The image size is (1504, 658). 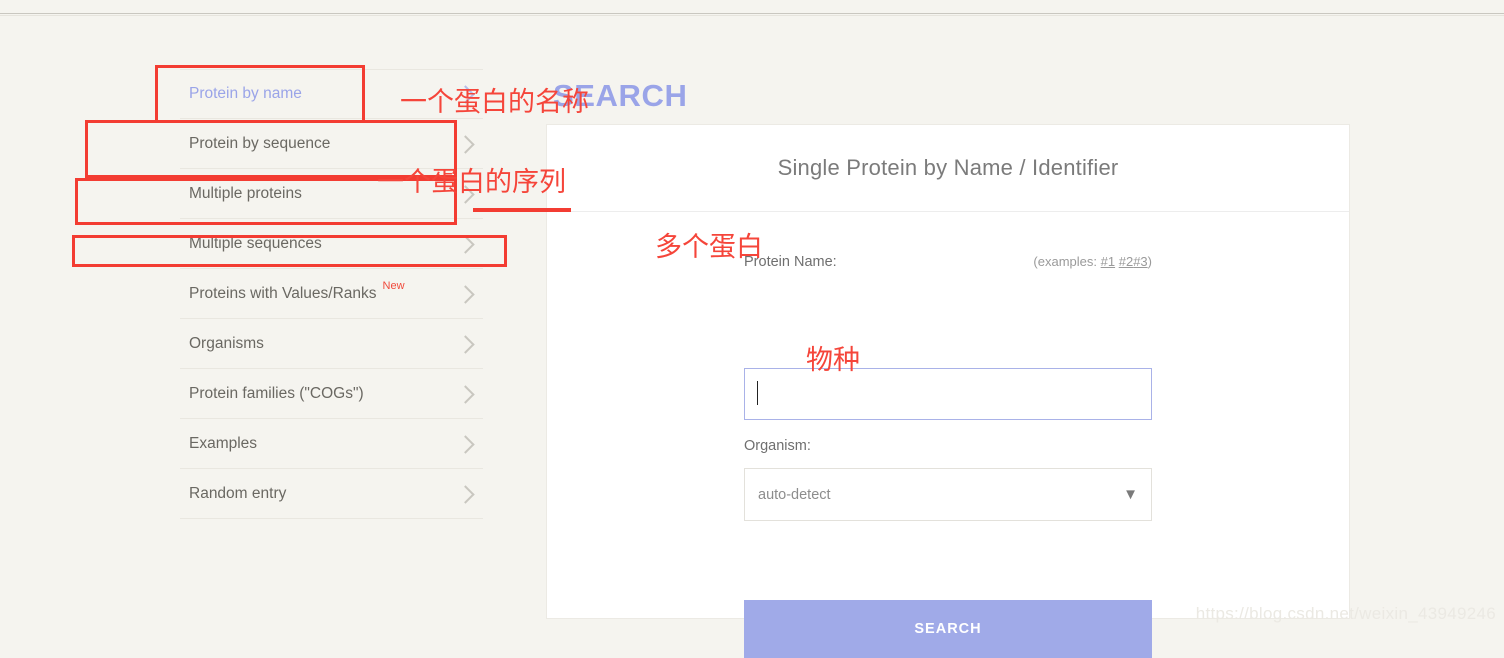 I want to click on sidebar-item-label: Protein by name, so click(x=245, y=93).